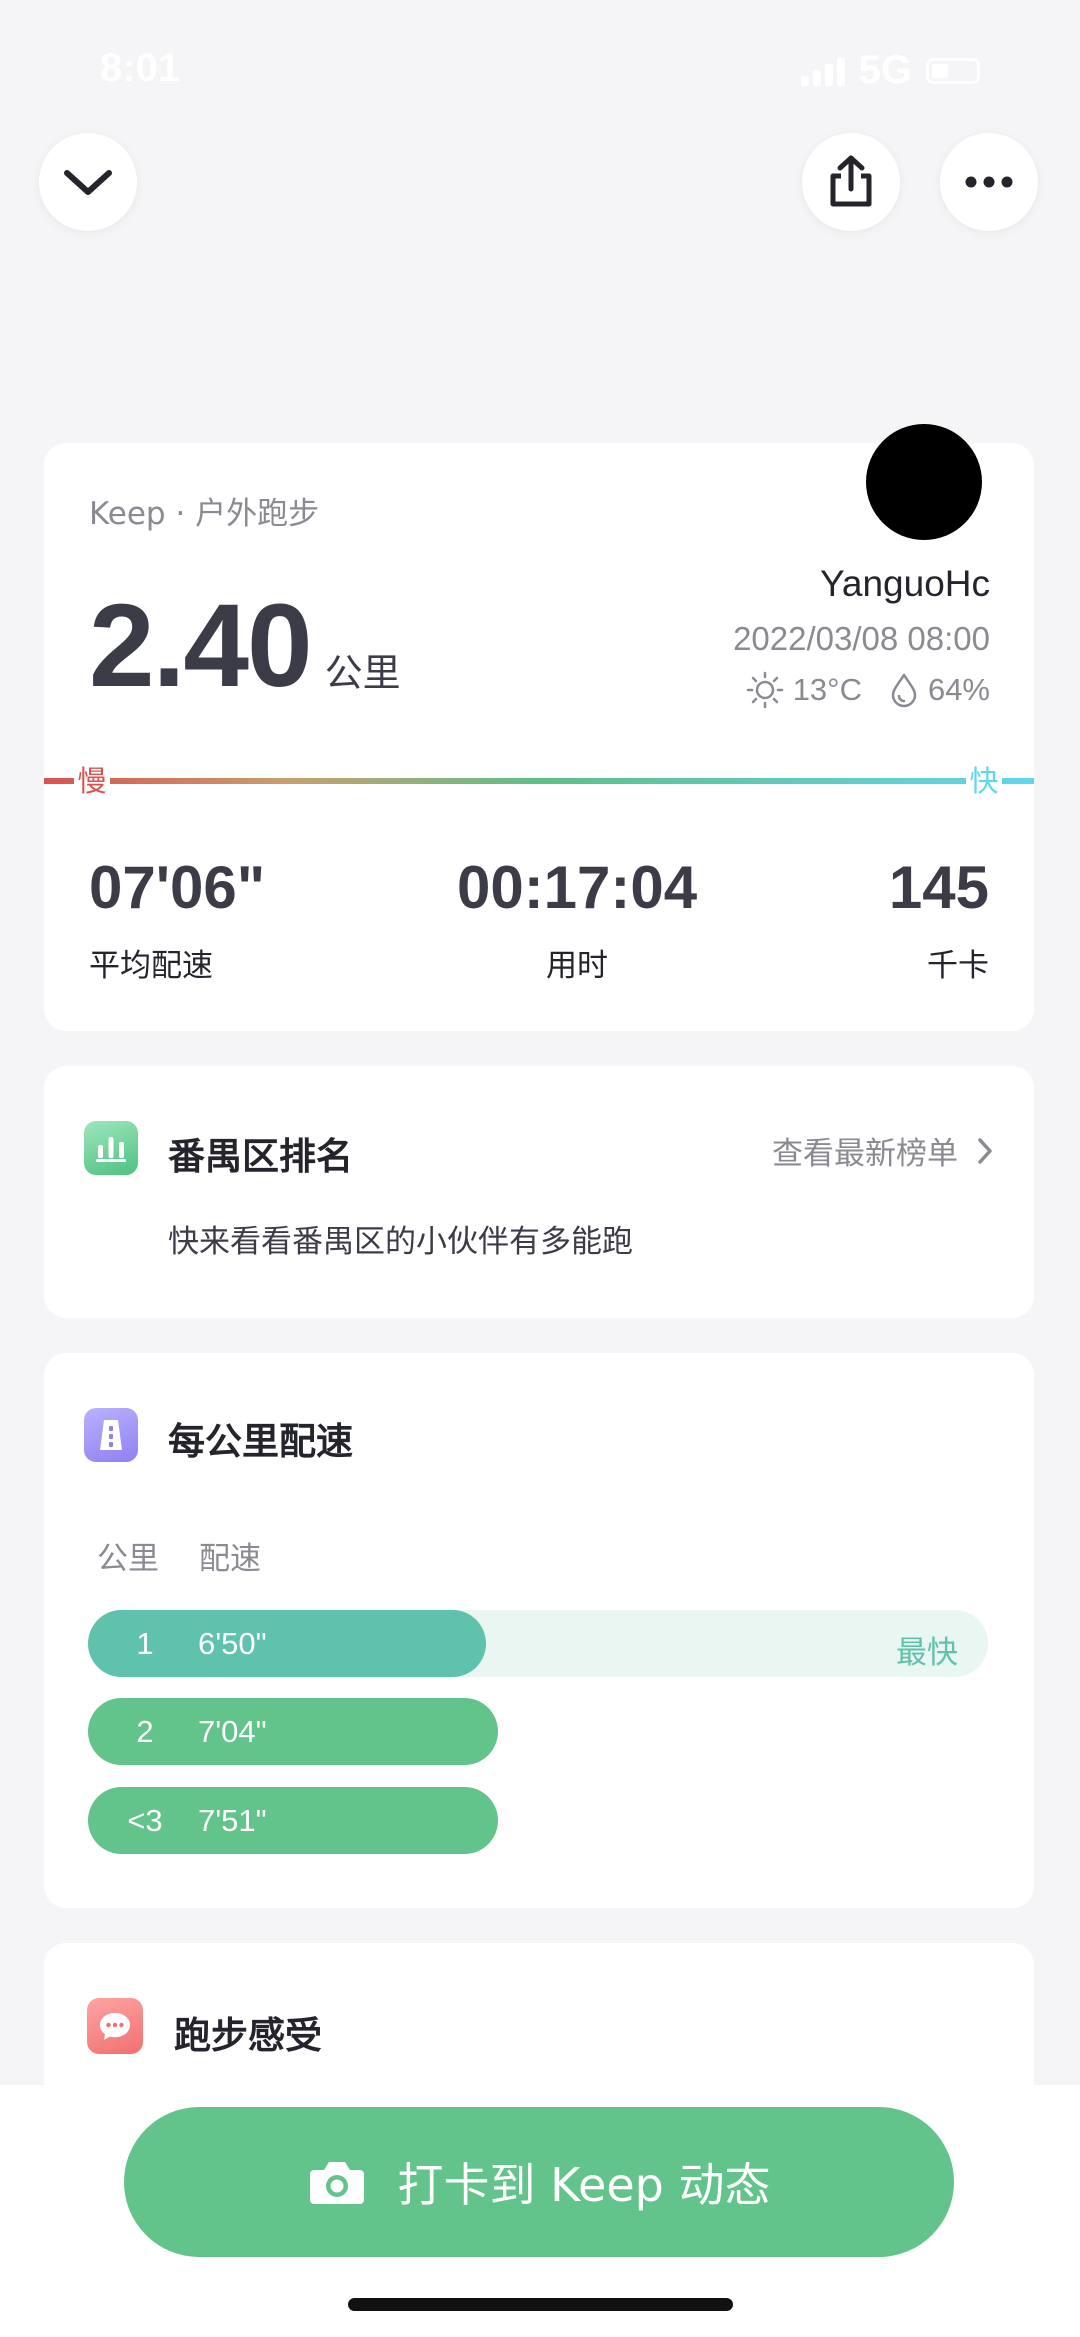 The image size is (1080, 2337). I want to click on col-km-header: 公里, so click(128, 1559).